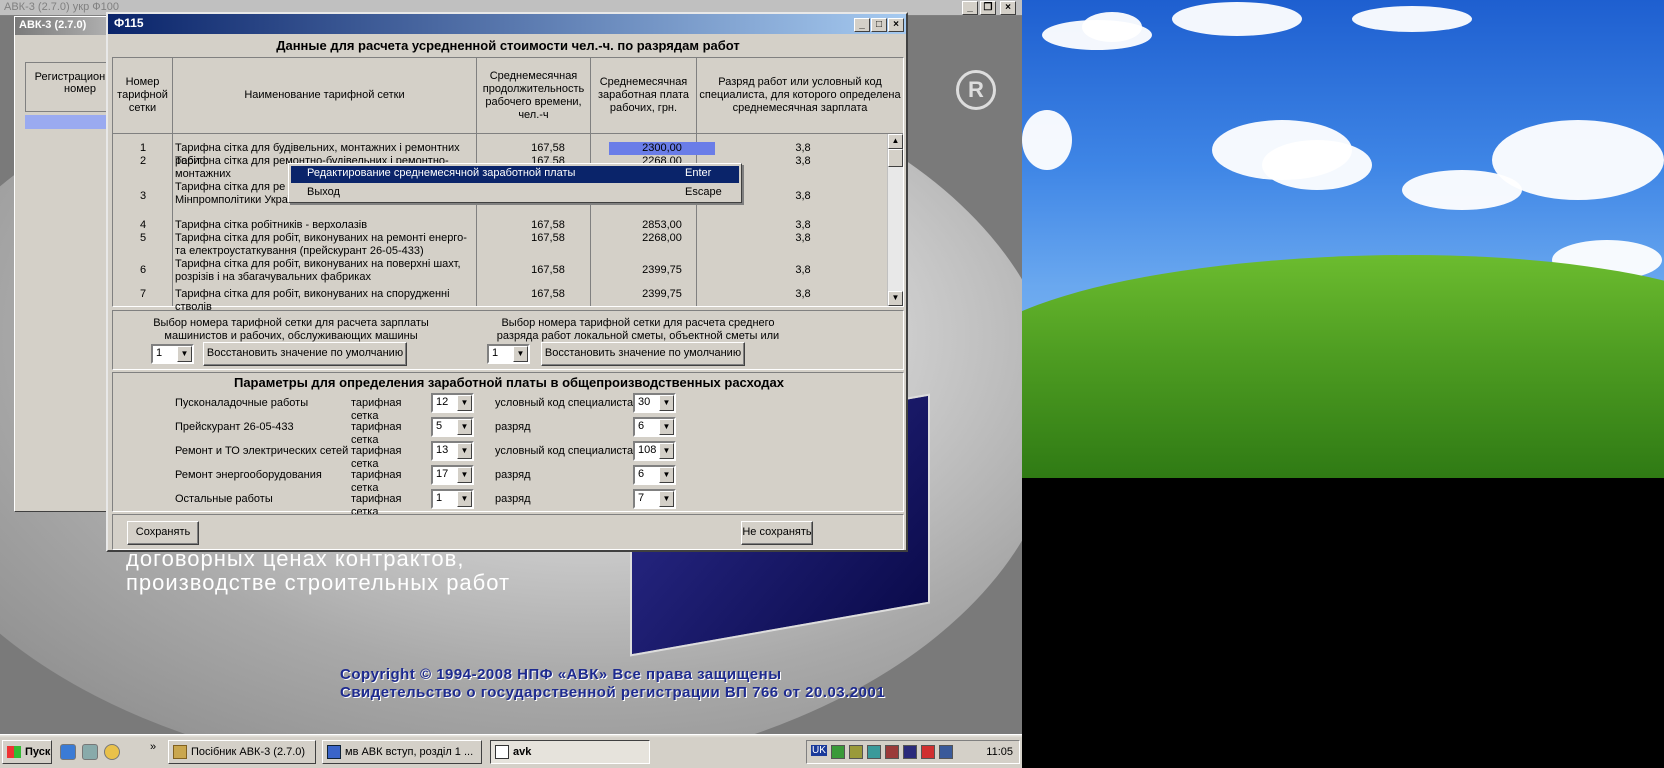 This screenshot has height=768, width=1664. What do you see at coordinates (180, 752) in the screenshot?
I see `folder-icon` at bounding box center [180, 752].